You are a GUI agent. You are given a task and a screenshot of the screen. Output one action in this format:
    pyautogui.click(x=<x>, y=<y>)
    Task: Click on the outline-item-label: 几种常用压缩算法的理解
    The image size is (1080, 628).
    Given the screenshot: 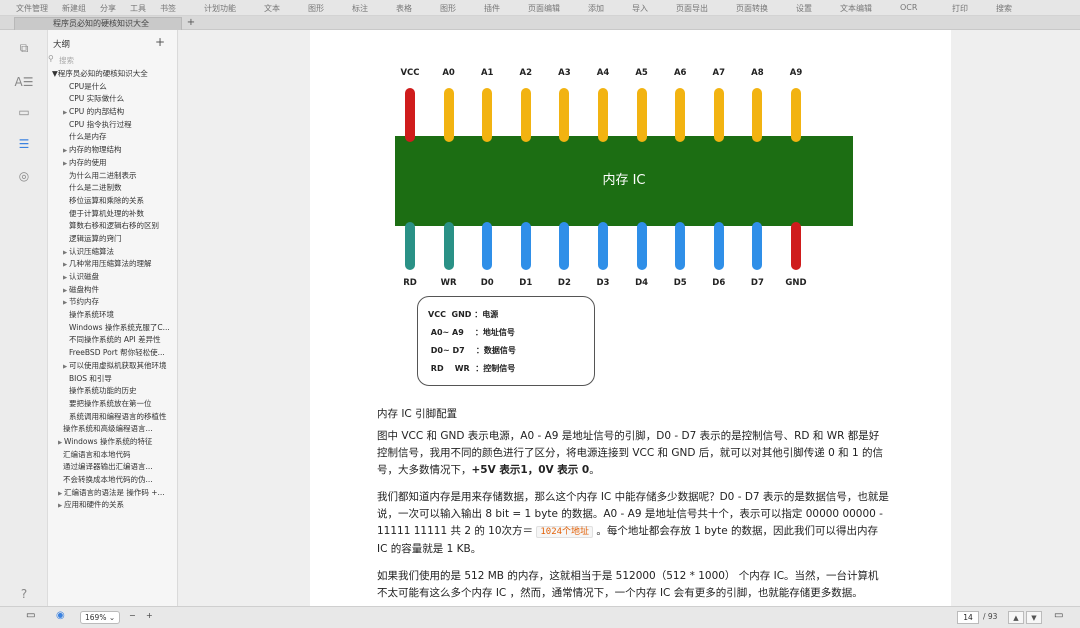 What is the action you would take?
    pyautogui.click(x=110, y=264)
    